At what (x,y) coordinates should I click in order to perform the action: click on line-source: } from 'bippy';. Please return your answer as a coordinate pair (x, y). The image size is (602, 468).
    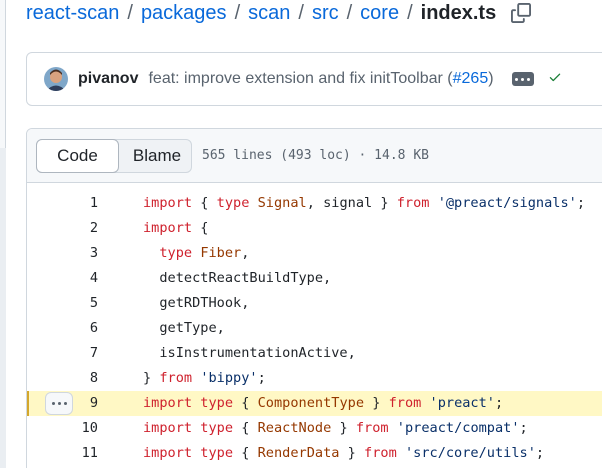
    Looking at the image, I should click on (204, 378).